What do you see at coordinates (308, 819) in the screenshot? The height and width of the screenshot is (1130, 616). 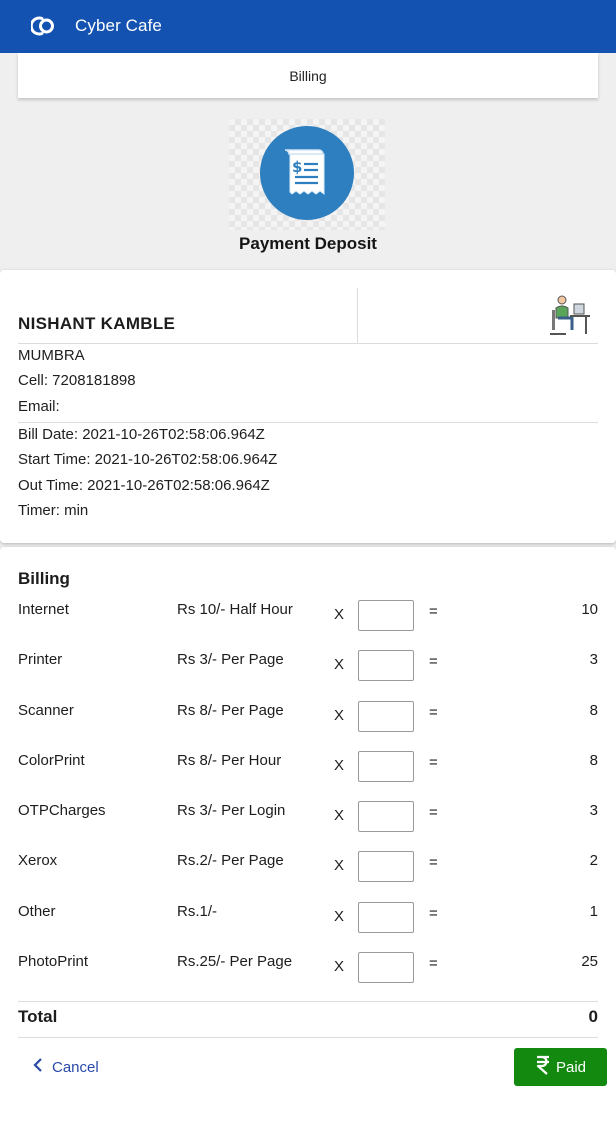 I see `billing-row: OTPCharges Rs 3/- Per Login X = 3` at bounding box center [308, 819].